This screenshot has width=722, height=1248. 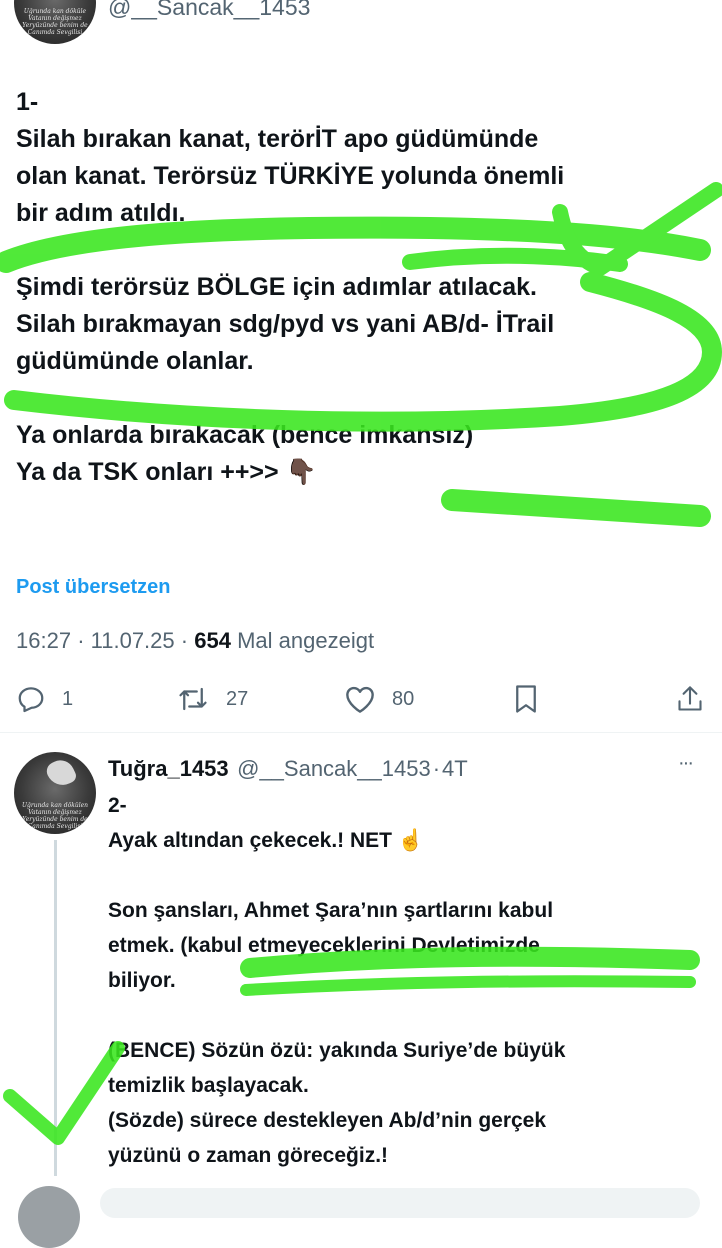 What do you see at coordinates (237, 699) in the screenshot?
I see `repost-count: 27` at bounding box center [237, 699].